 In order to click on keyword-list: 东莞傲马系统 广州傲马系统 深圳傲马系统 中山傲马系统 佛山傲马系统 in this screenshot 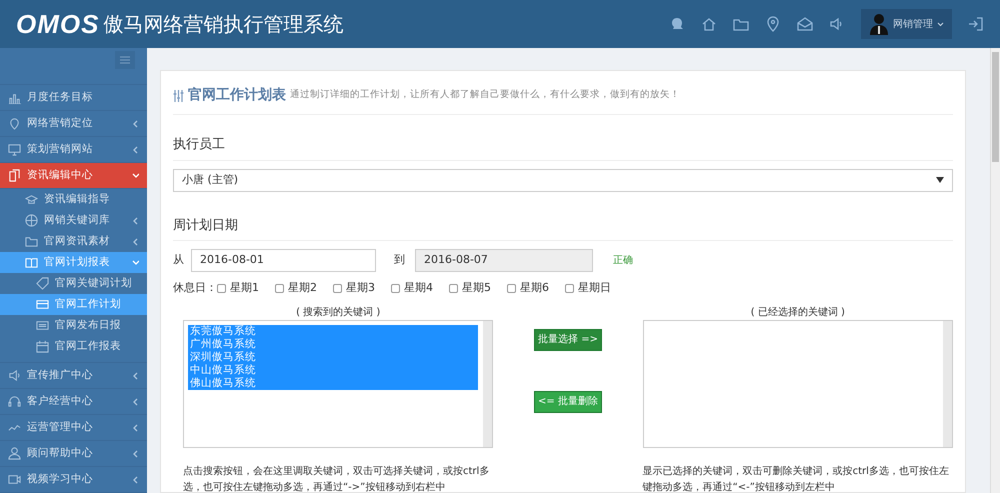, I will do `click(338, 384)`.